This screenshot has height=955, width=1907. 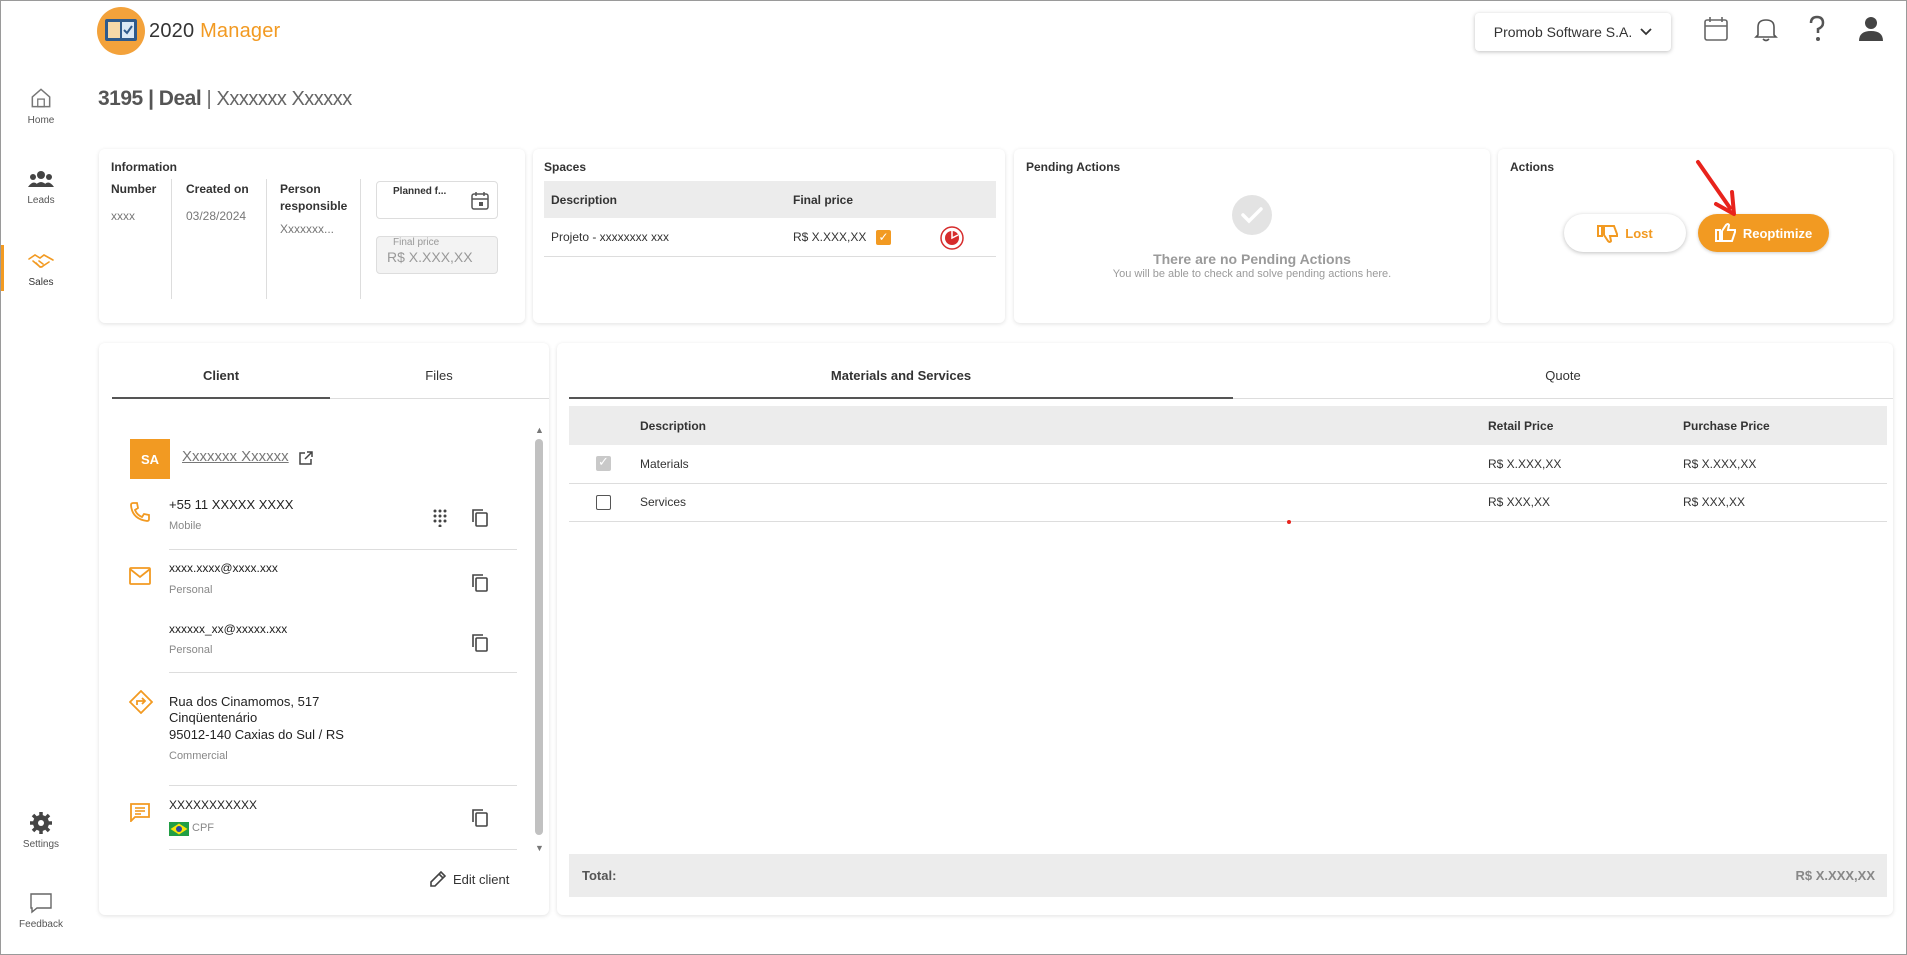 What do you see at coordinates (539, 848) in the screenshot?
I see `scroll-down-icon: ▼` at bounding box center [539, 848].